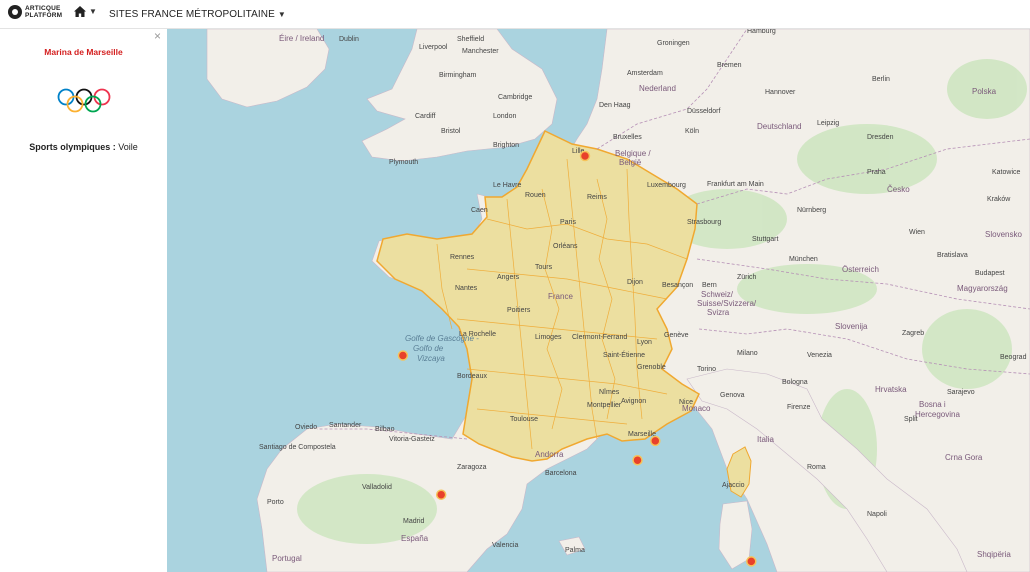 This screenshot has width=1030, height=572. Describe the element at coordinates (676, 335) in the screenshot. I see `city-label: Genève` at that location.